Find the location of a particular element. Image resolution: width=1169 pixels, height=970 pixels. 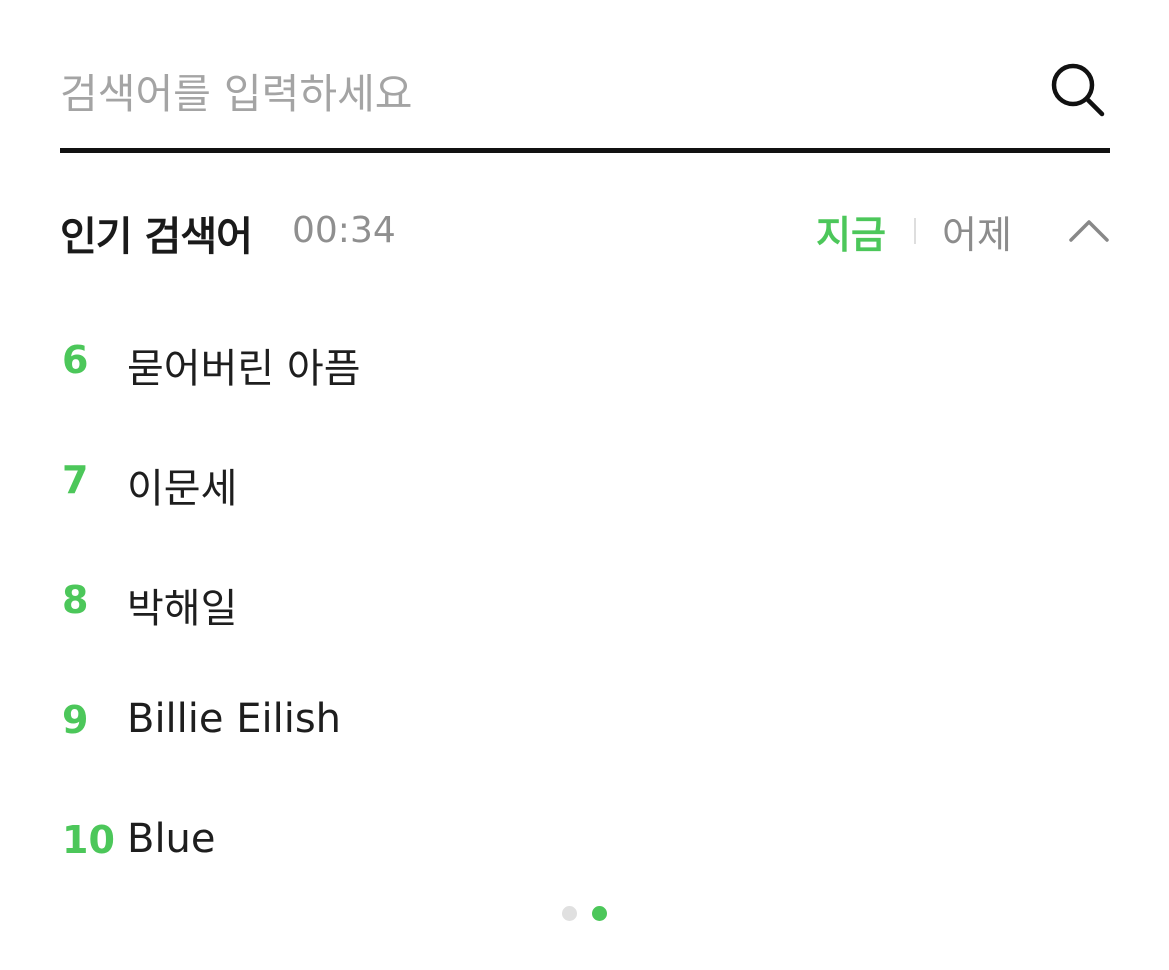

section-title: 인기 검색어 is located at coordinates (156, 237).